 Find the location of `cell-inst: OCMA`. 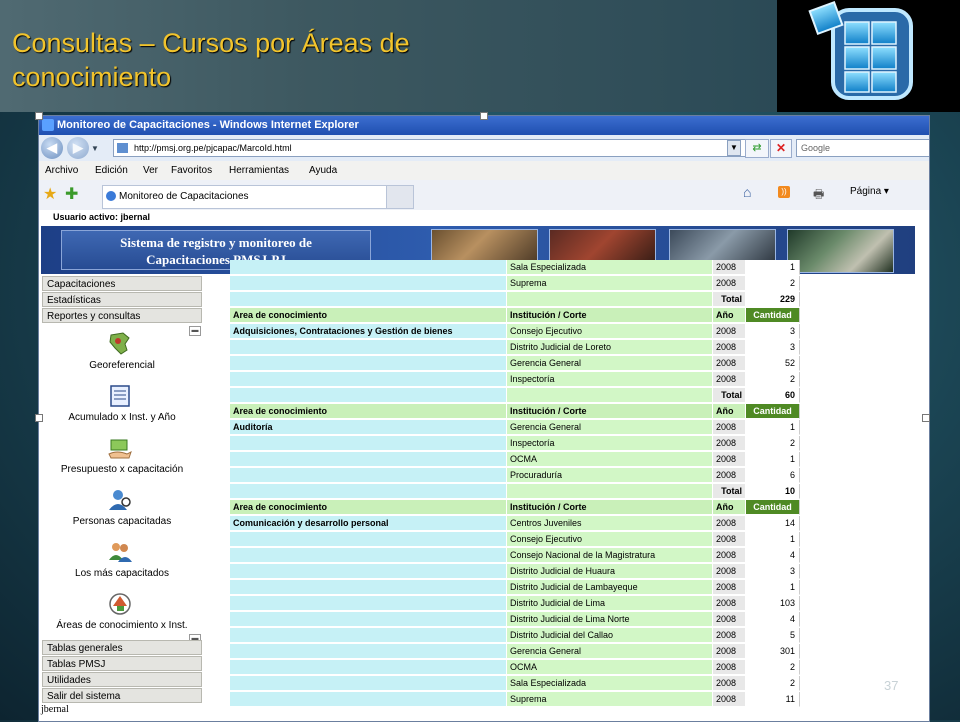

cell-inst: OCMA is located at coordinates (610, 667).